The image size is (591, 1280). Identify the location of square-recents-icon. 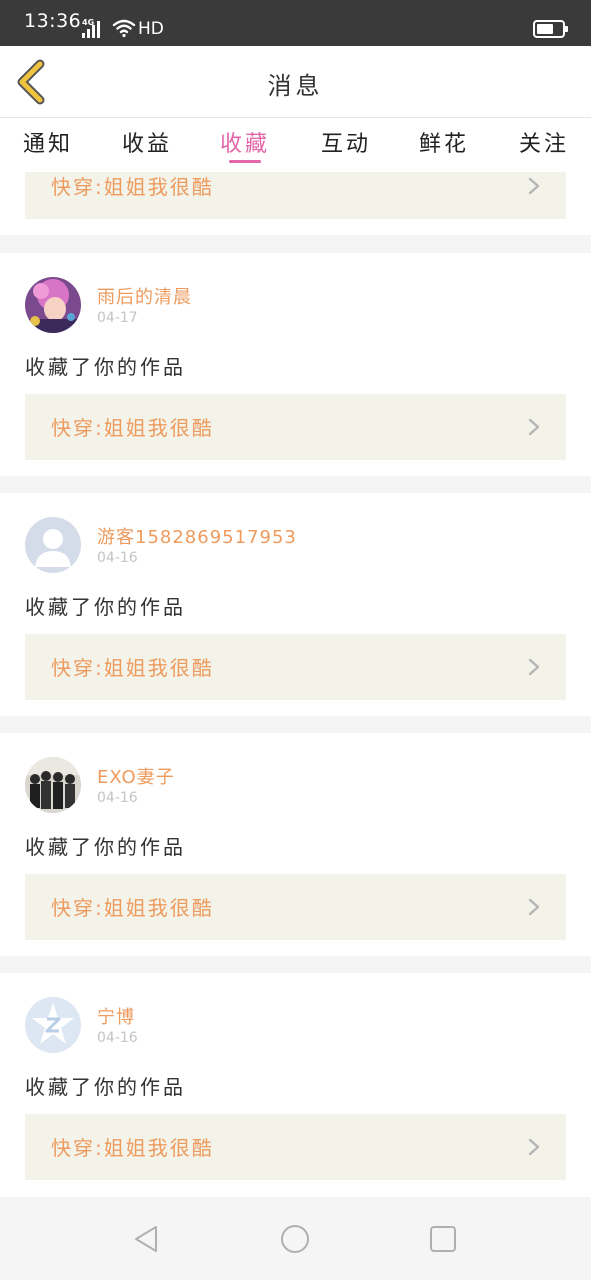
(443, 1239).